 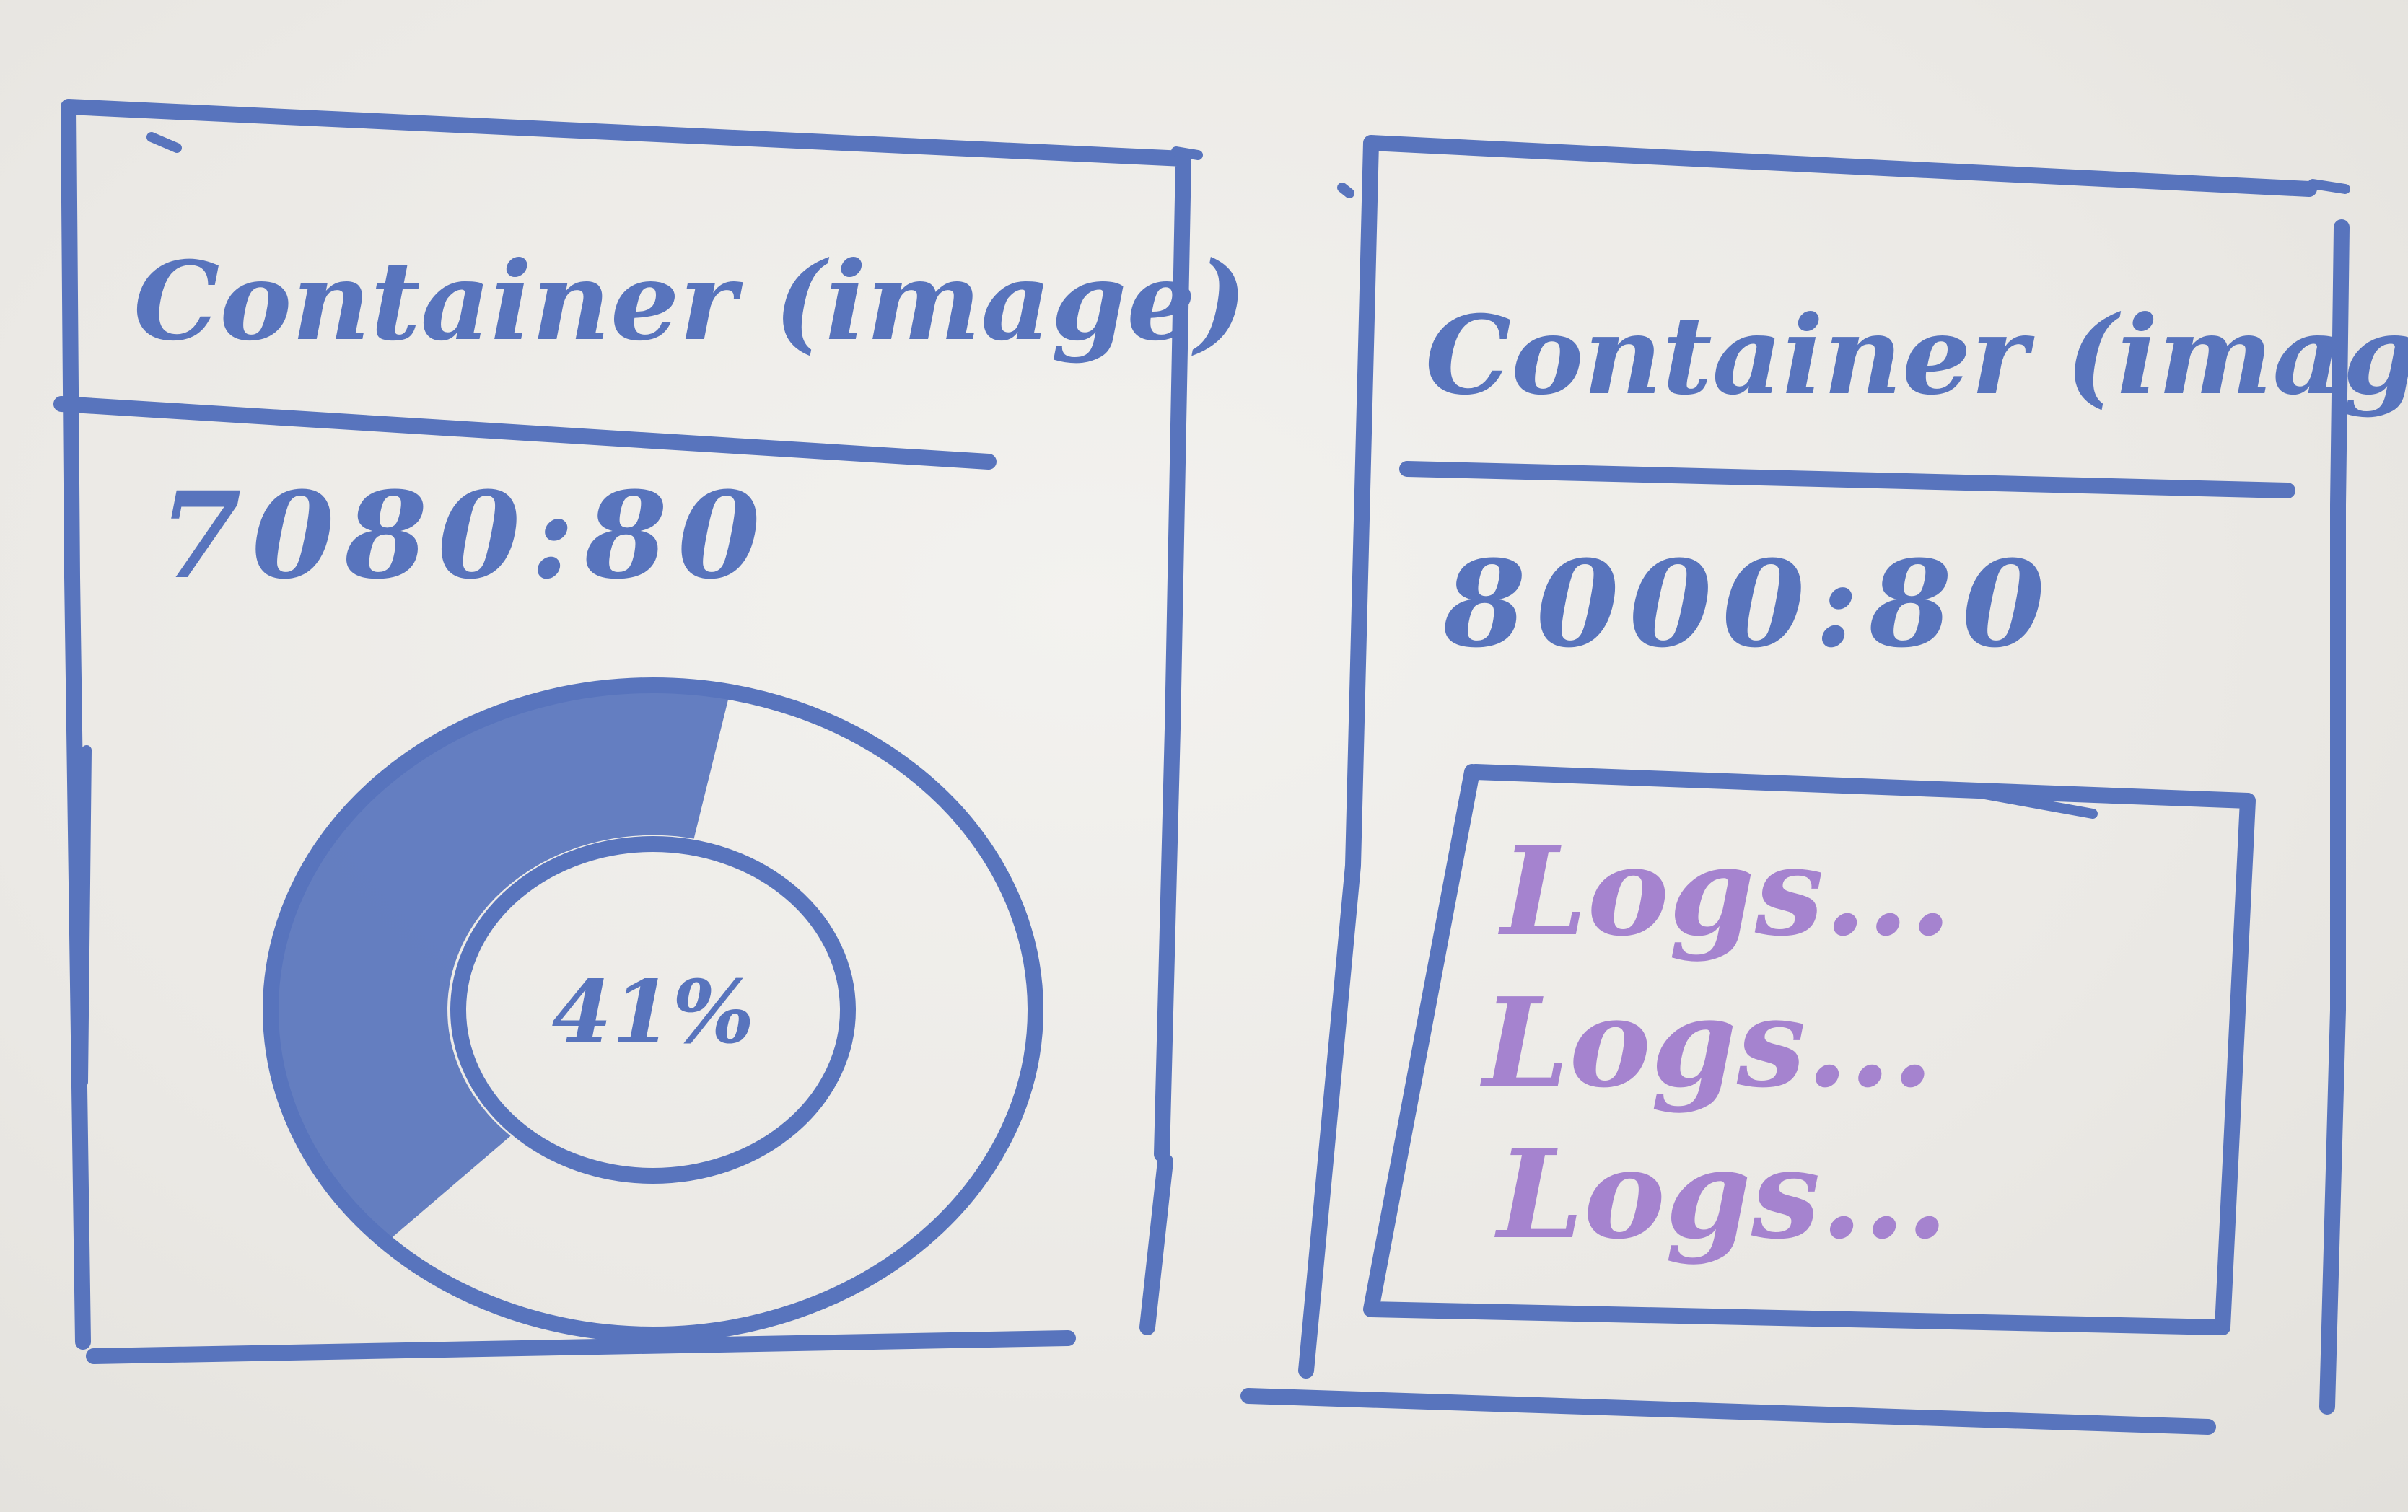 I want to click on container-left-header-divider, so click(x=525, y=433).